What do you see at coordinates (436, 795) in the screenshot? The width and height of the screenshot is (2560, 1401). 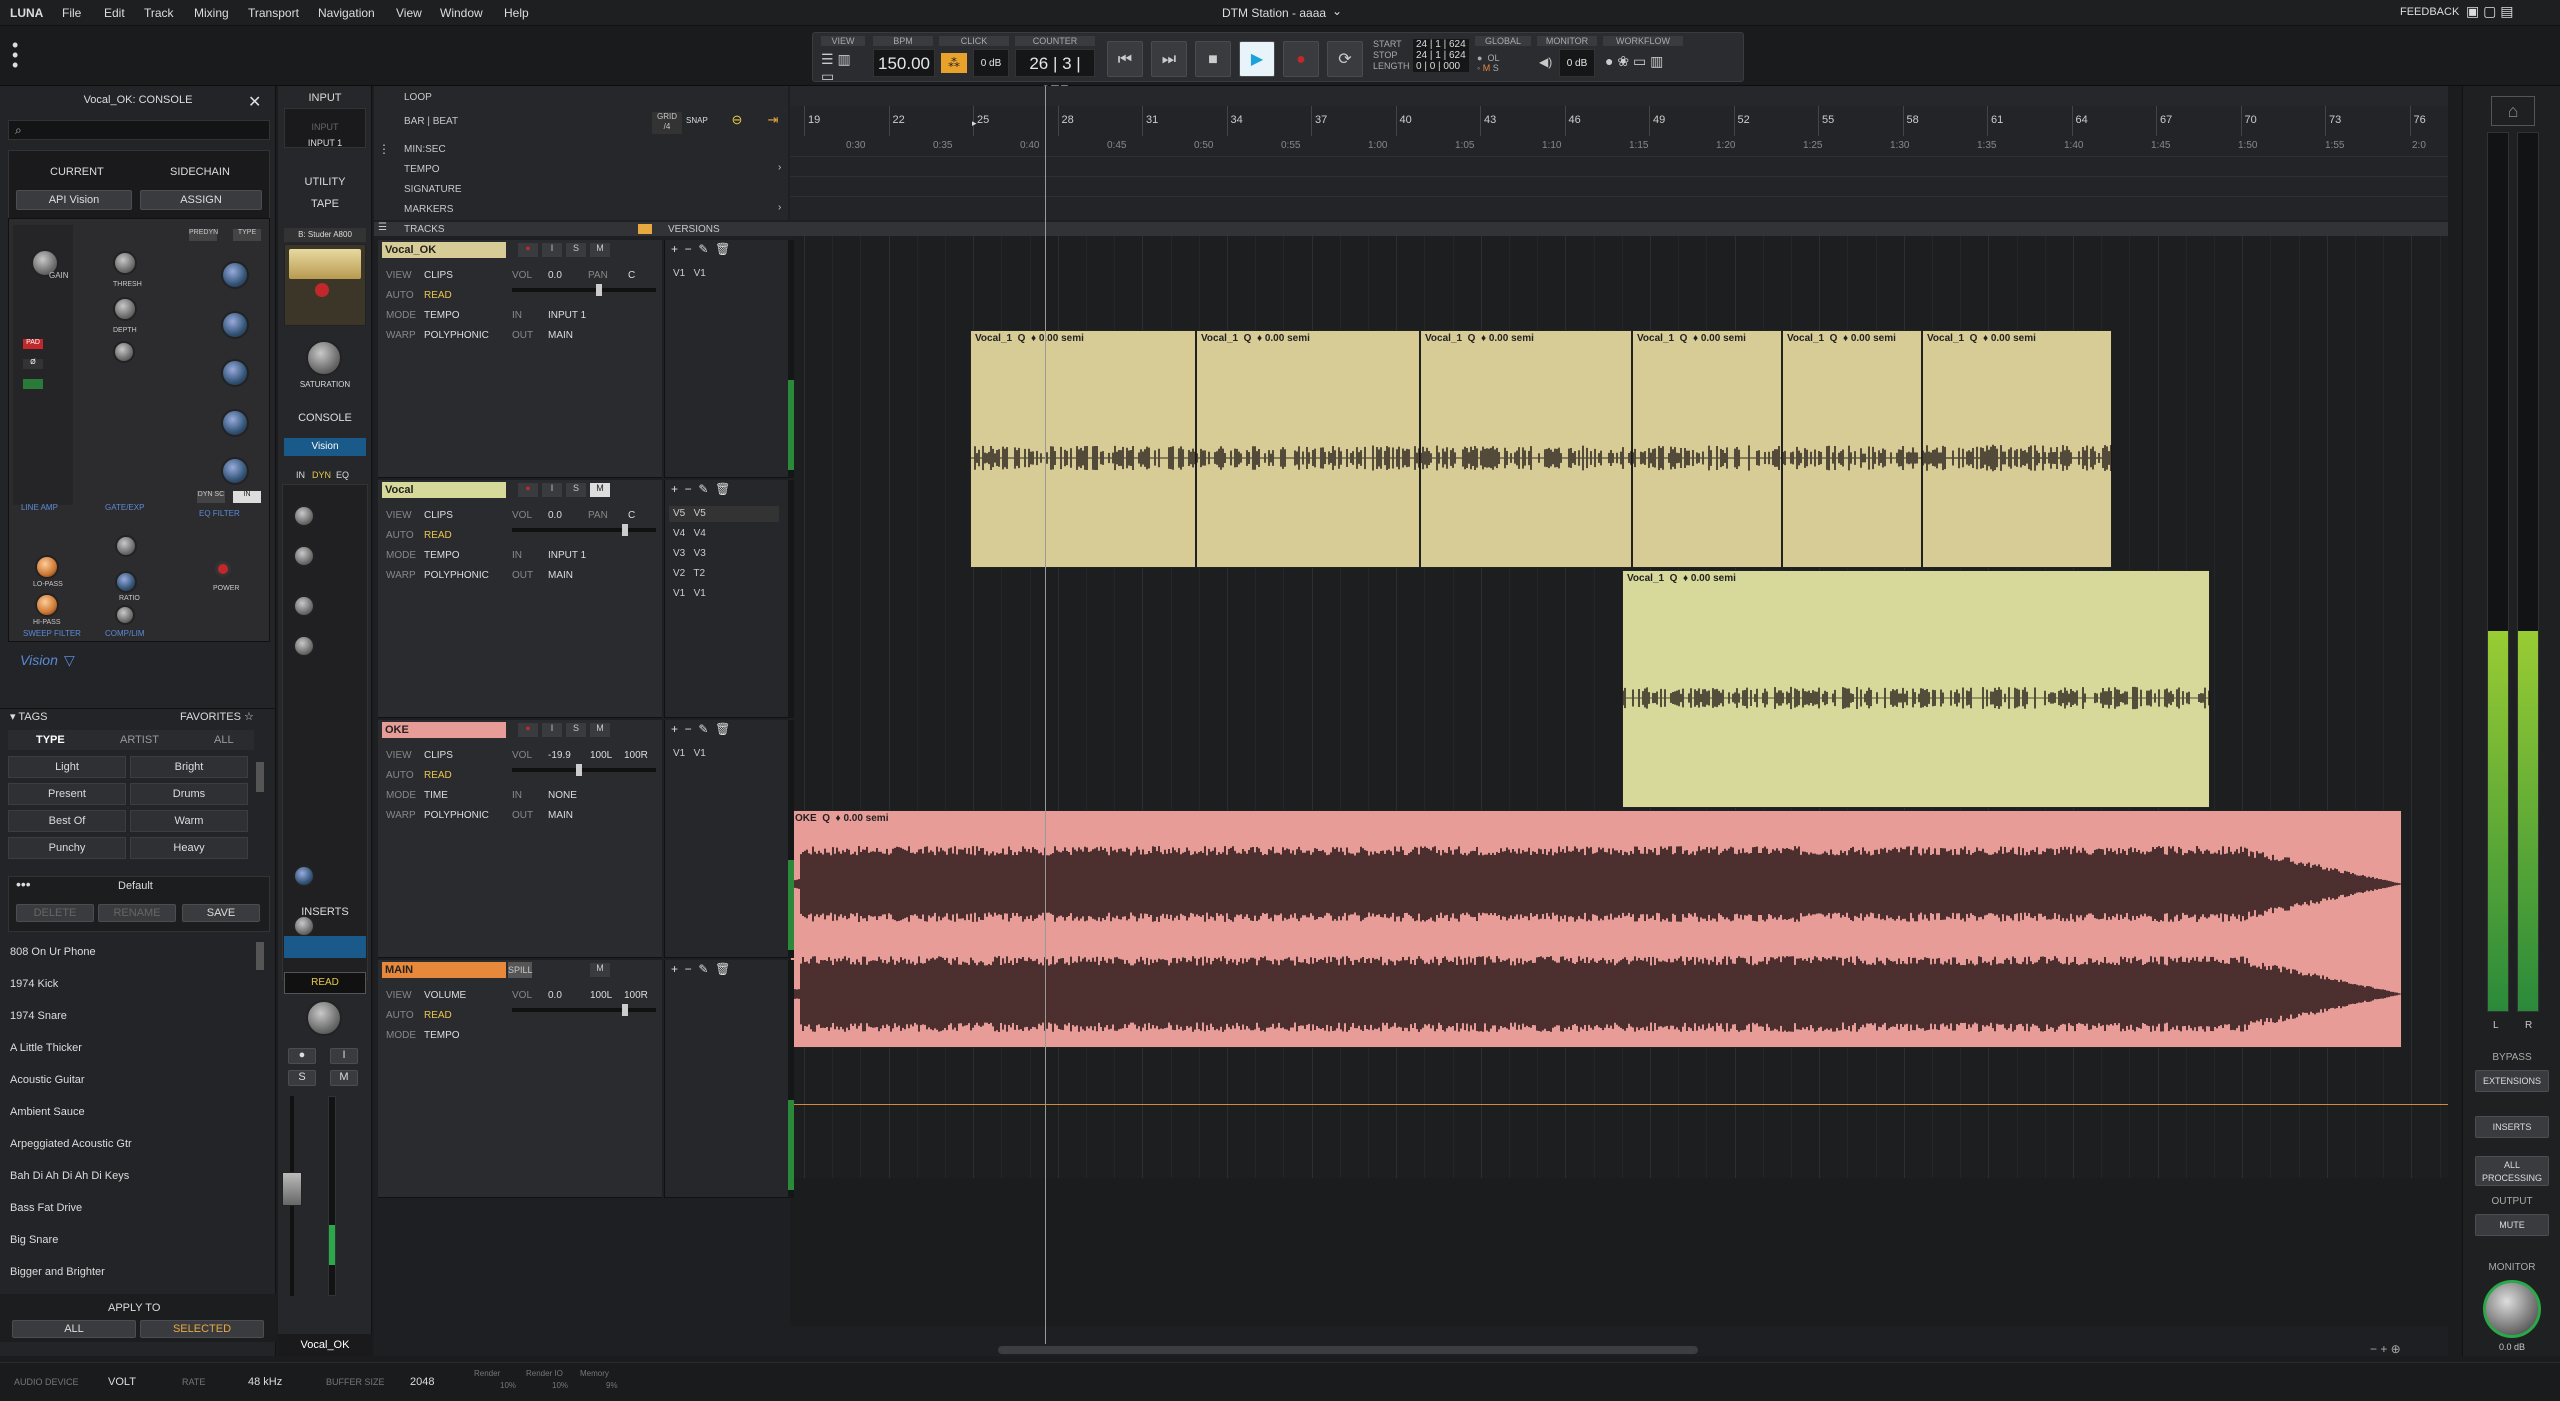 I see `mode-value: TIME` at bounding box center [436, 795].